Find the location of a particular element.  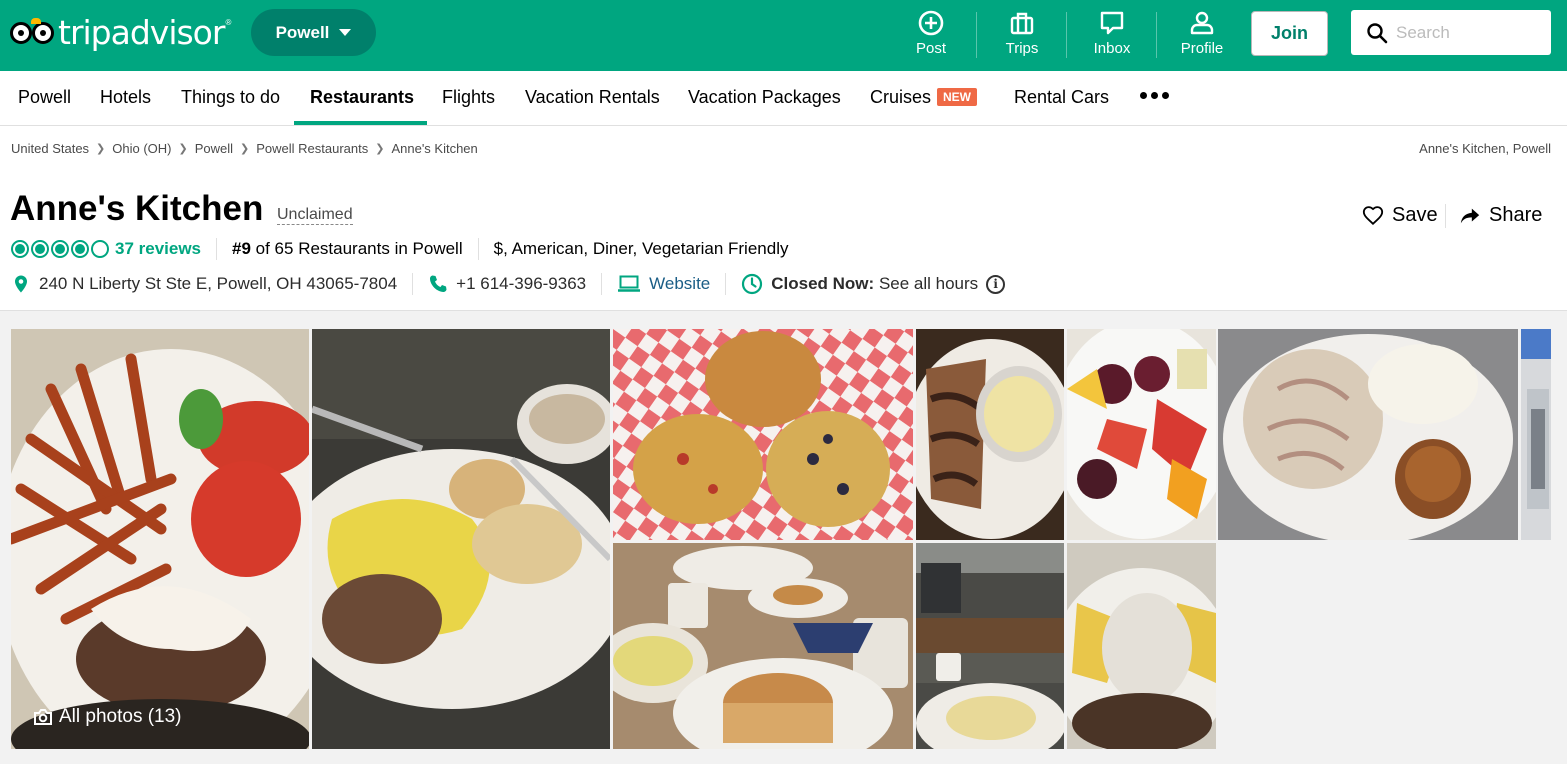

logo-registered-mark: ® is located at coordinates (228, 22).